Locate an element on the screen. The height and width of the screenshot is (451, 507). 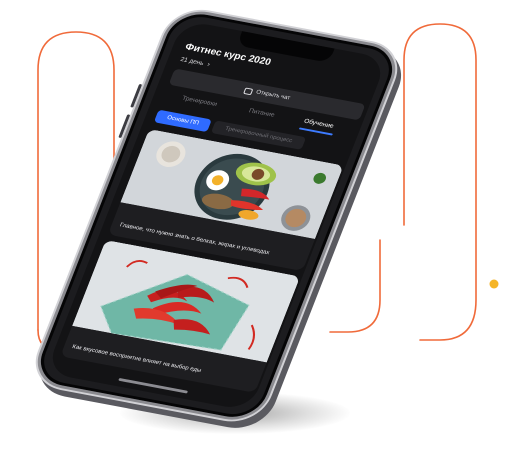
chat-icon is located at coordinates (248, 91).